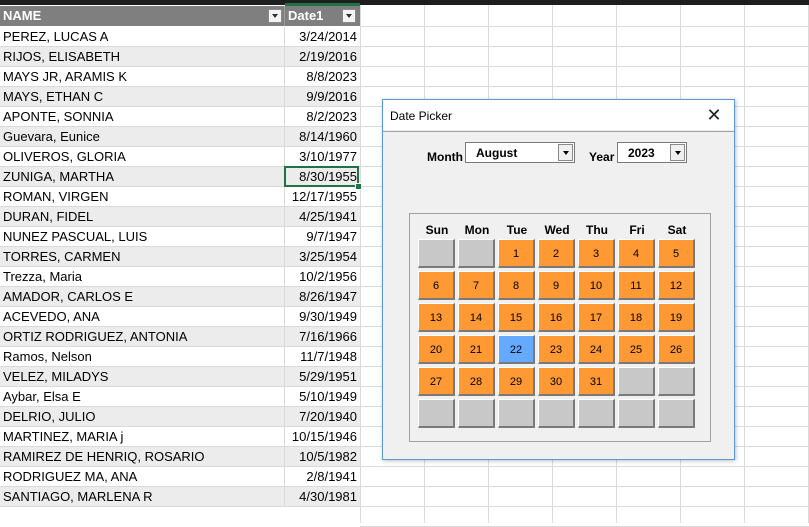 This screenshot has height=527, width=809. I want to click on selected-cell, so click(321, 176).